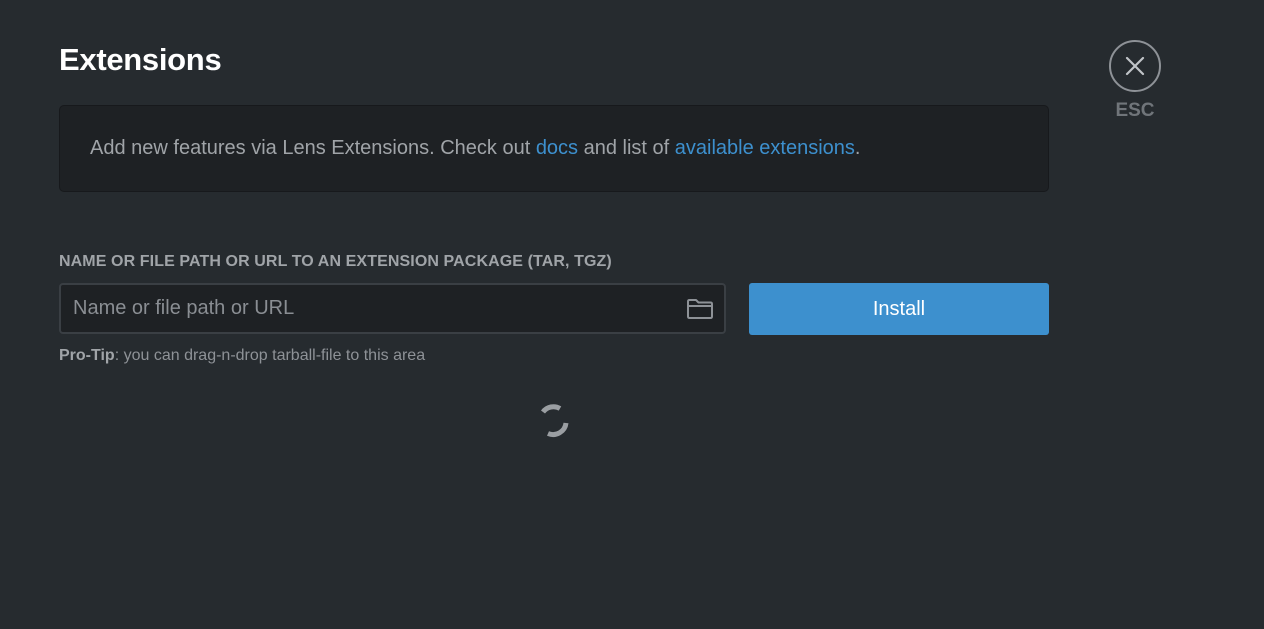 Image resolution: width=1264 pixels, height=629 pixels. I want to click on extension-input-container, so click(392, 308).